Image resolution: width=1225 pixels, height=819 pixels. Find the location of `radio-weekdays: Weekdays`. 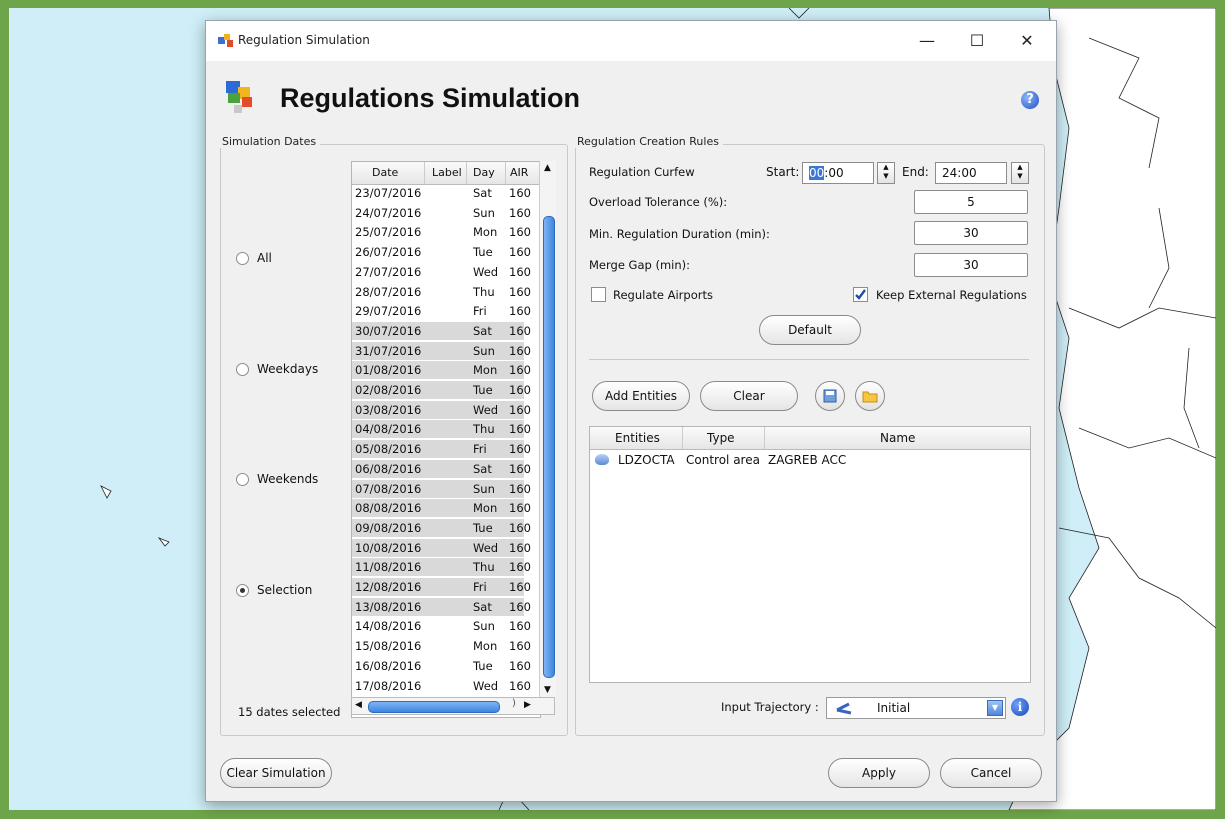

radio-weekdays: Weekdays is located at coordinates (277, 369).